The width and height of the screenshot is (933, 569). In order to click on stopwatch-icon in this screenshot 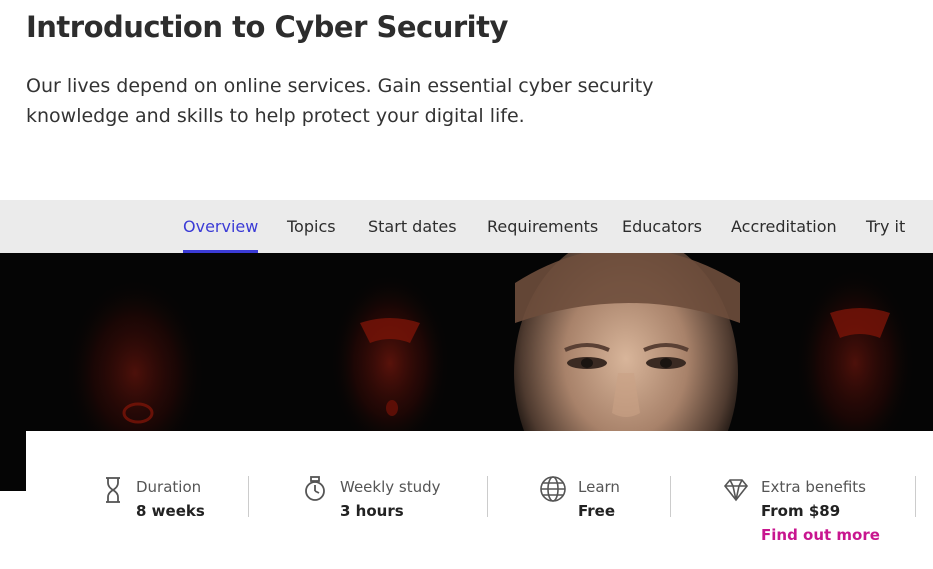, I will do `click(317, 490)`.